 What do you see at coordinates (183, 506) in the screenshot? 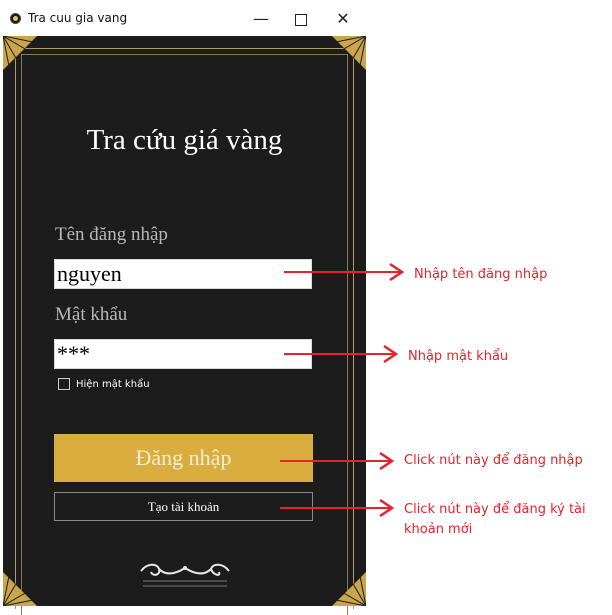
I see `register-button: Tạo tài khoản` at bounding box center [183, 506].